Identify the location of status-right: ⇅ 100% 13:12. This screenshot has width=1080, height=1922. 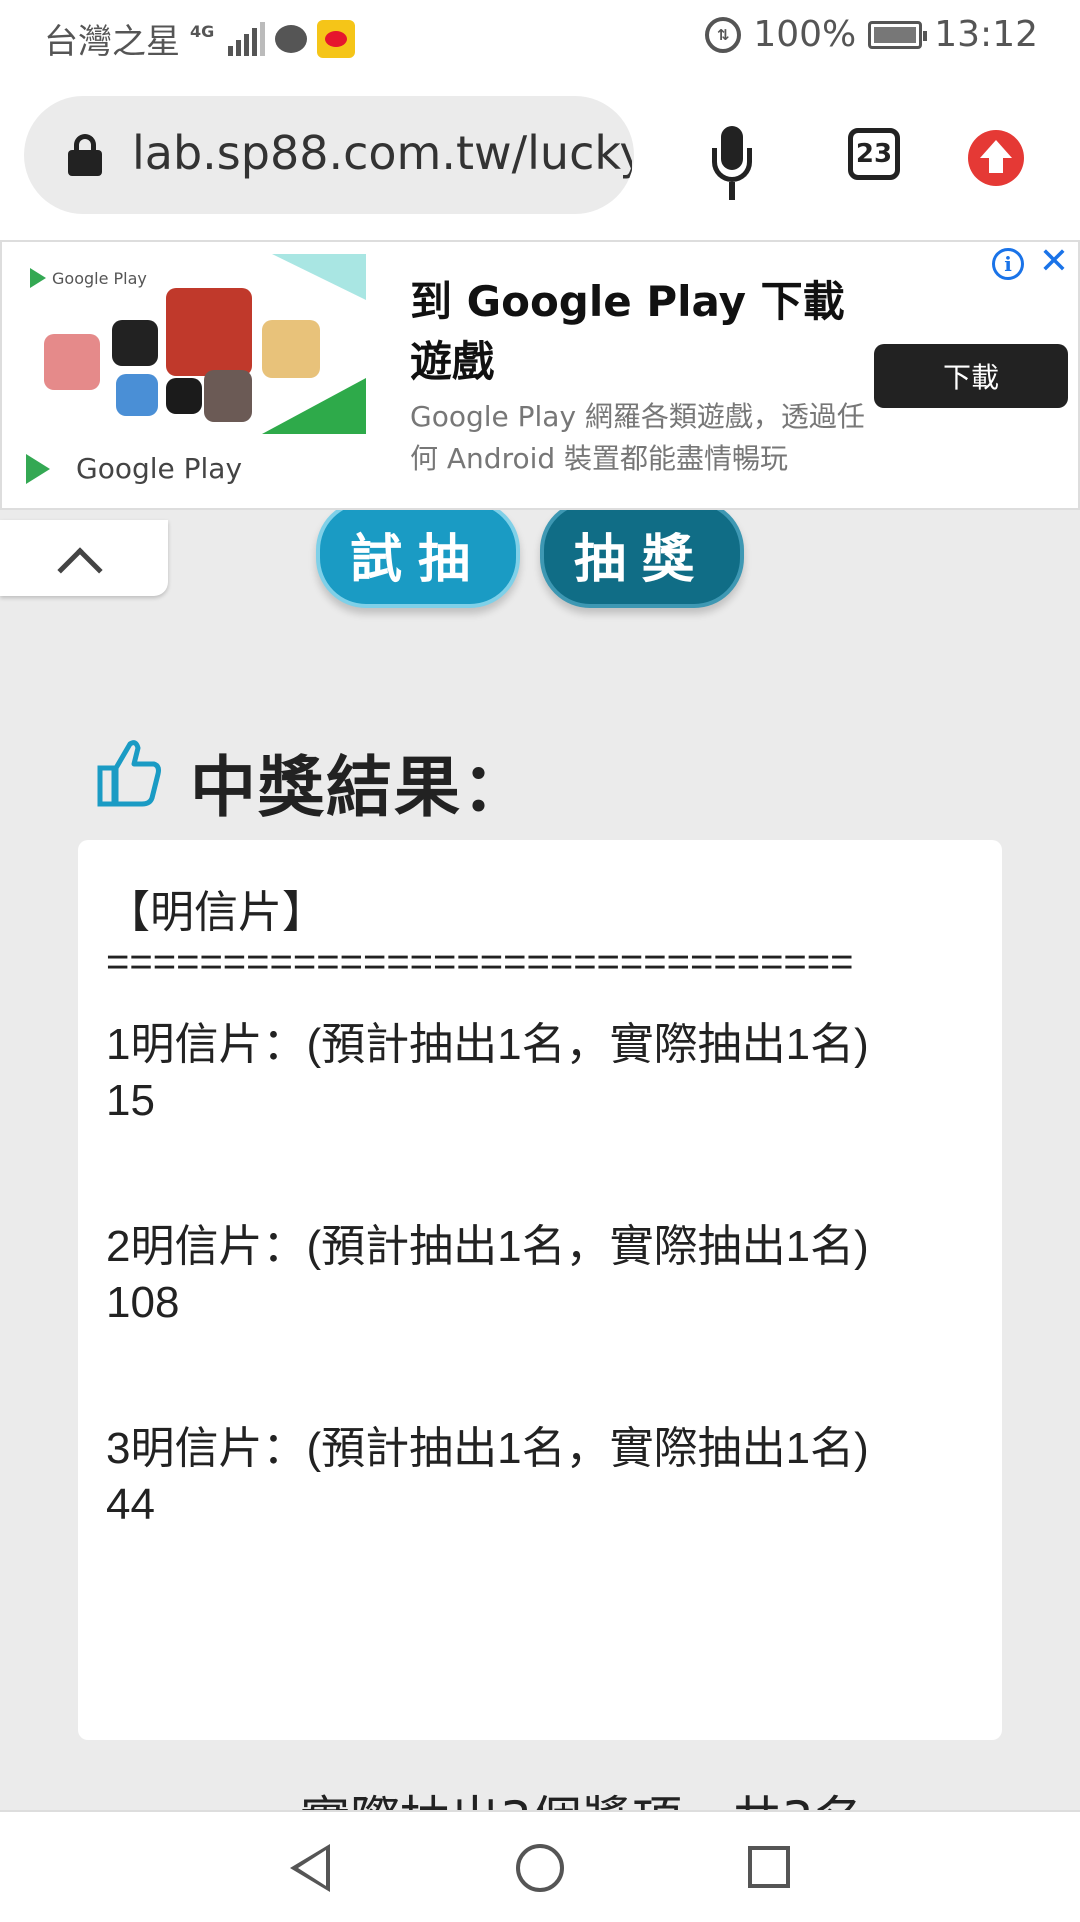
(871, 34).